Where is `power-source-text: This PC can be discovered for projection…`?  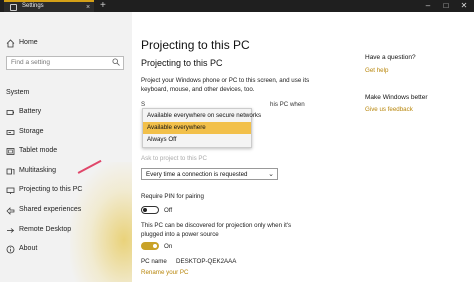
power-source-text: This PC can be discovered for projection… is located at coordinates (216, 230).